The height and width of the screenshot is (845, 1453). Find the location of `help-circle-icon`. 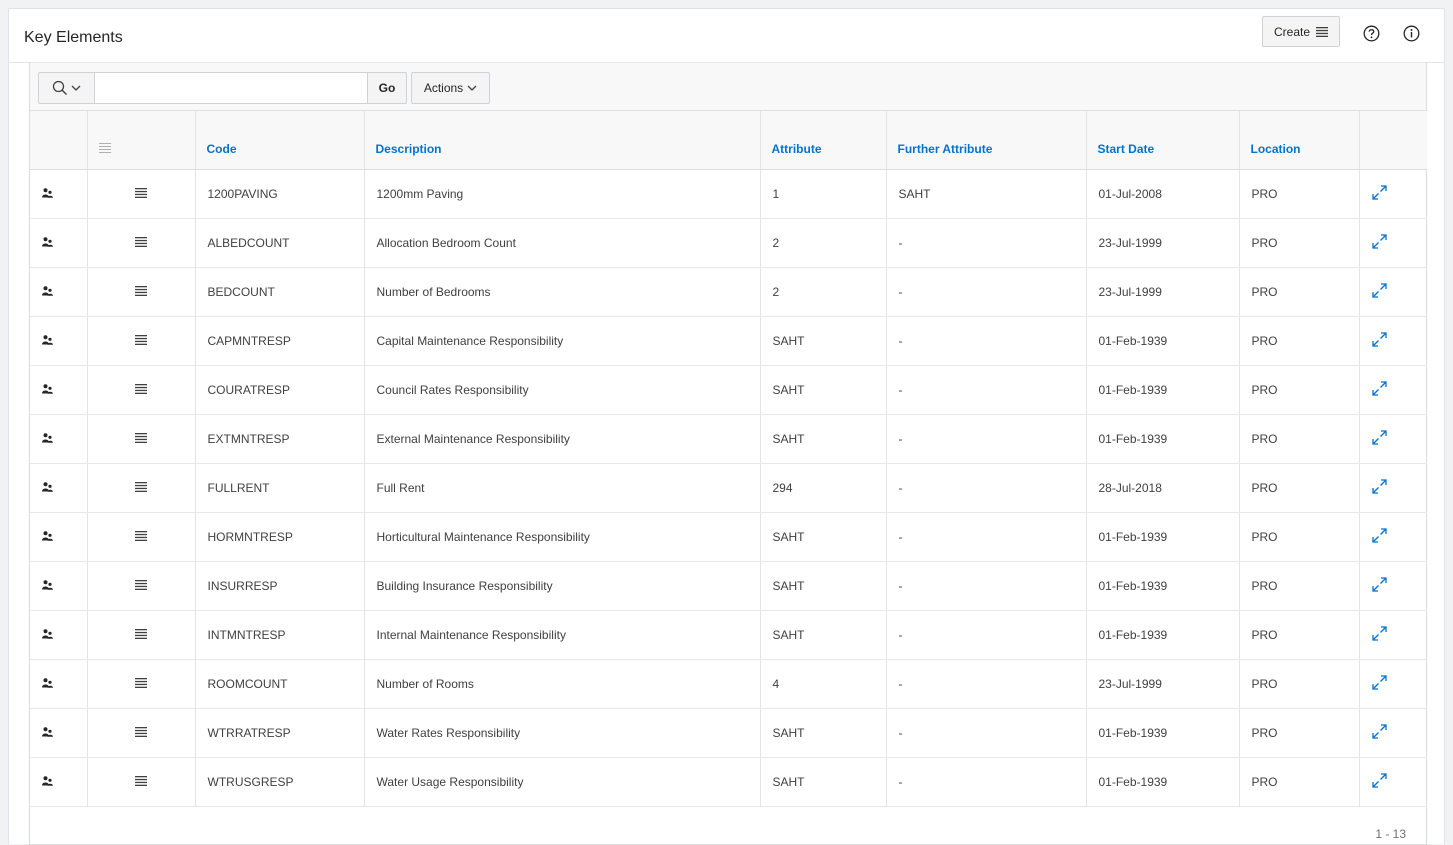

help-circle-icon is located at coordinates (1371, 33).